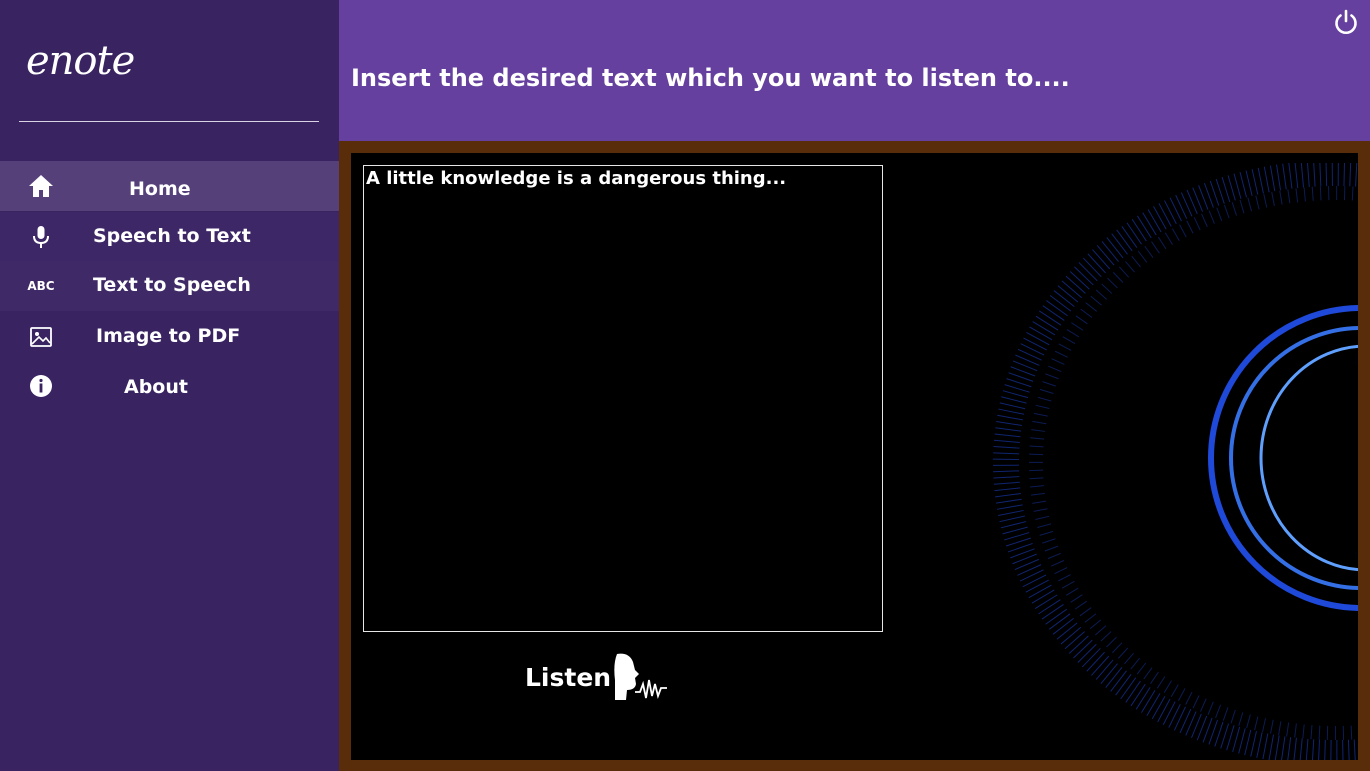  Describe the element at coordinates (80, 61) in the screenshot. I see `app-logo: enote` at that location.